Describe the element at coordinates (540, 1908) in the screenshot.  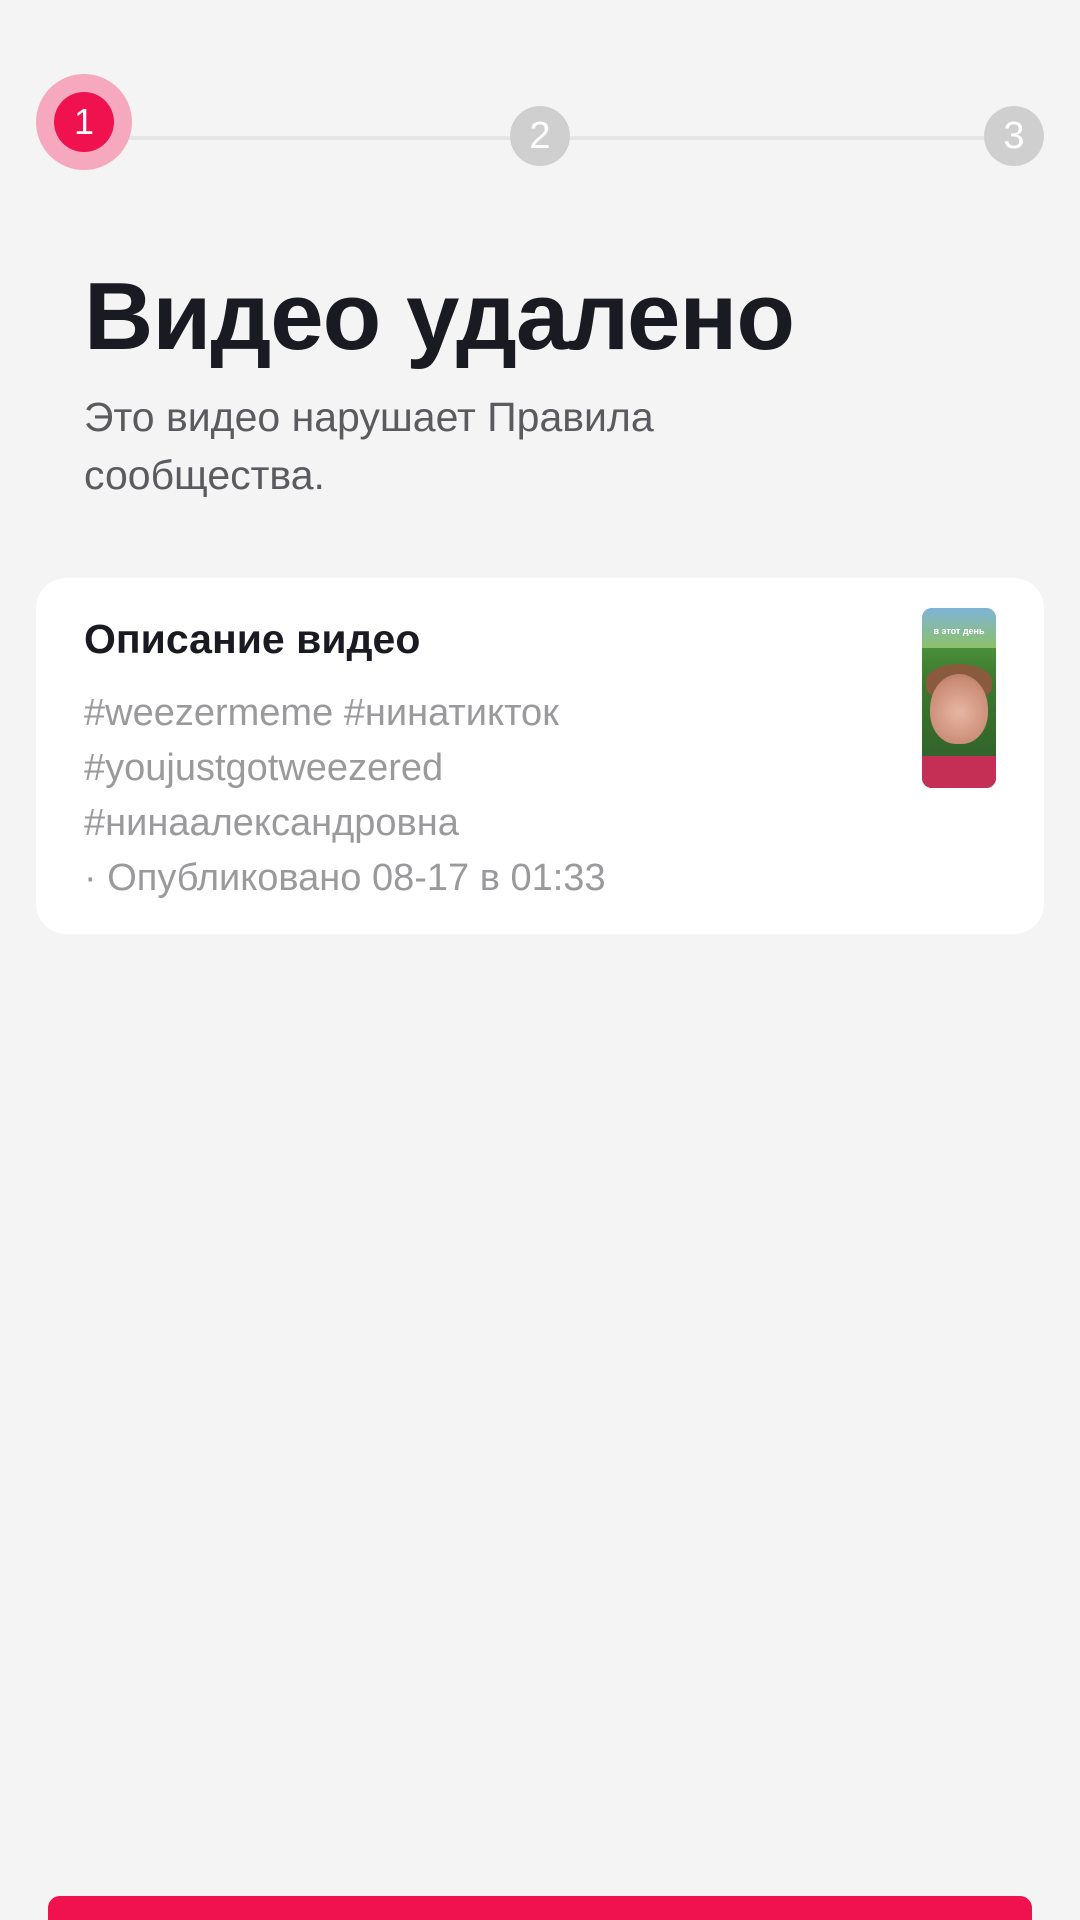
I see `primary-action-button` at that location.